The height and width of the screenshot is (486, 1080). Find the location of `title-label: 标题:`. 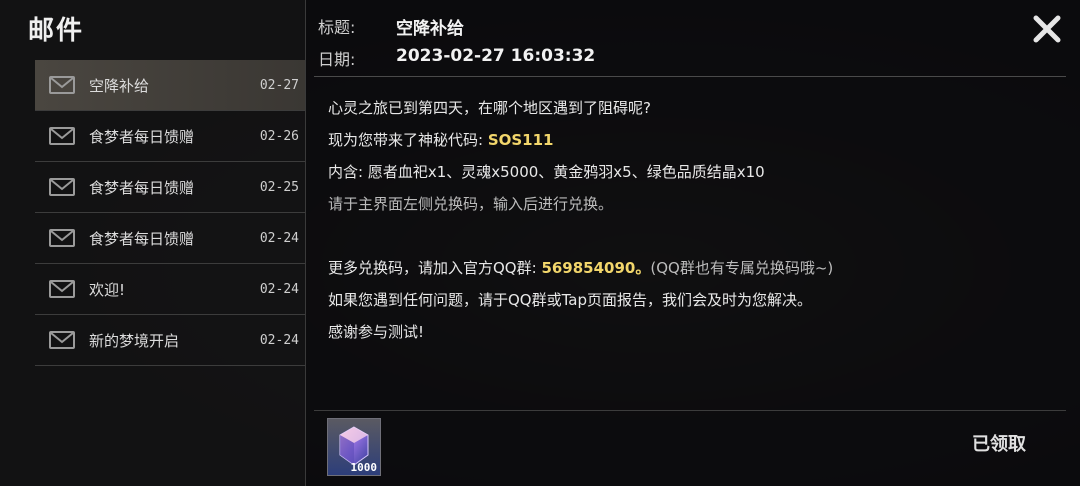

title-label: 标题: is located at coordinates (337, 27).